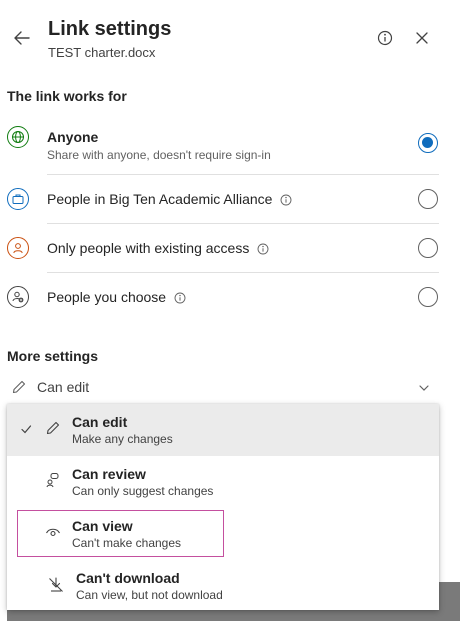 The image size is (460, 621). What do you see at coordinates (53, 356) in the screenshot?
I see `more-settings-heading: More settings` at bounding box center [53, 356].